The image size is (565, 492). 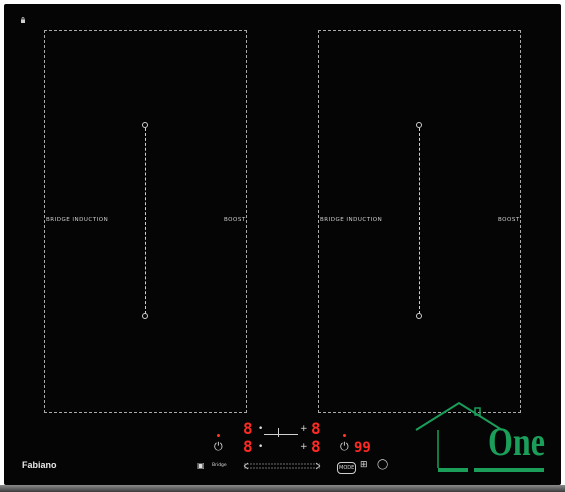 What do you see at coordinates (282, 488) in the screenshot?
I see `cooktop-frame` at bounding box center [282, 488].